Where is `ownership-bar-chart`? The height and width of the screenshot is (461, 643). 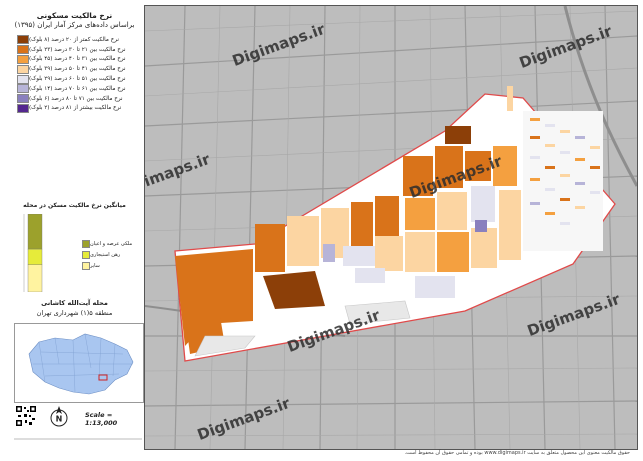 ownership-bar-chart is located at coordinates (33, 253).